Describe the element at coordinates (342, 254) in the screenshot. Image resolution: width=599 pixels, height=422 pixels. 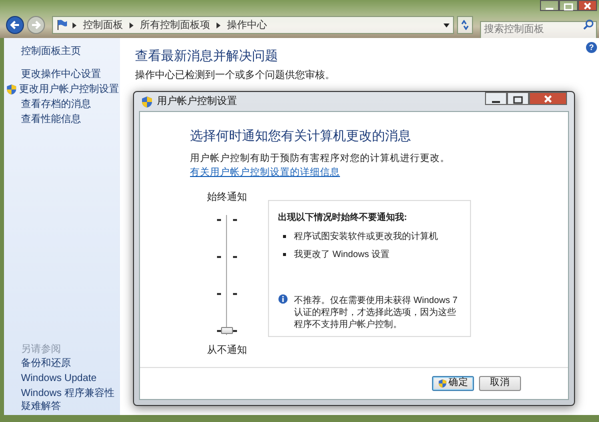
I see `bullet-text: 我更改了 Windows 设置` at that location.